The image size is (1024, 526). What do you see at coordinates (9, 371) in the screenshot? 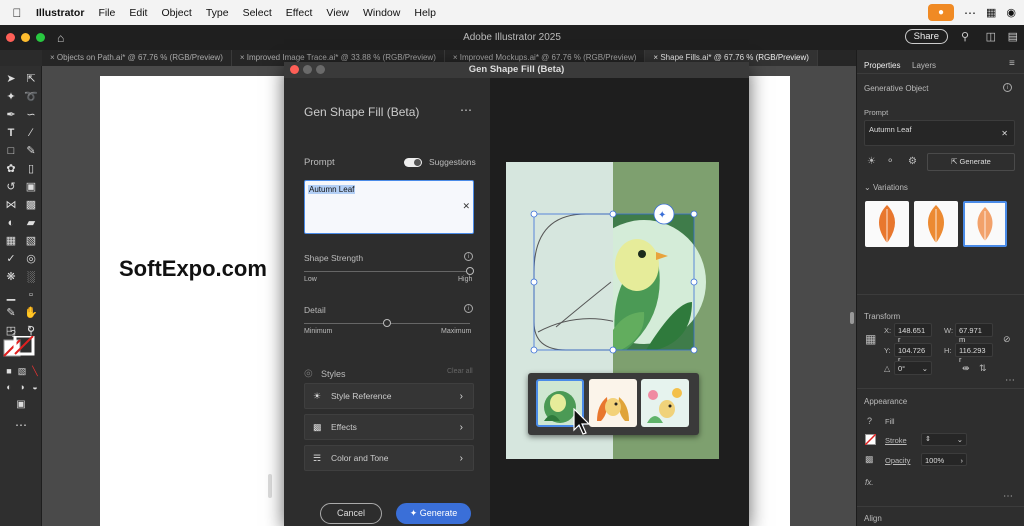
I see `color-mode-icon: ■` at bounding box center [9, 371].